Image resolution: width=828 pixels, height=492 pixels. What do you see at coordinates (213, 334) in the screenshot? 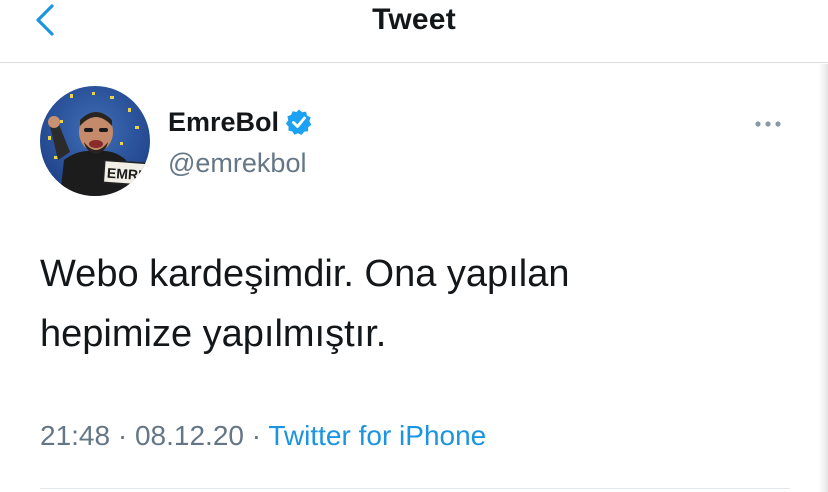
I see `tweet-text-line: hepimize yapılmıştır.` at bounding box center [213, 334].